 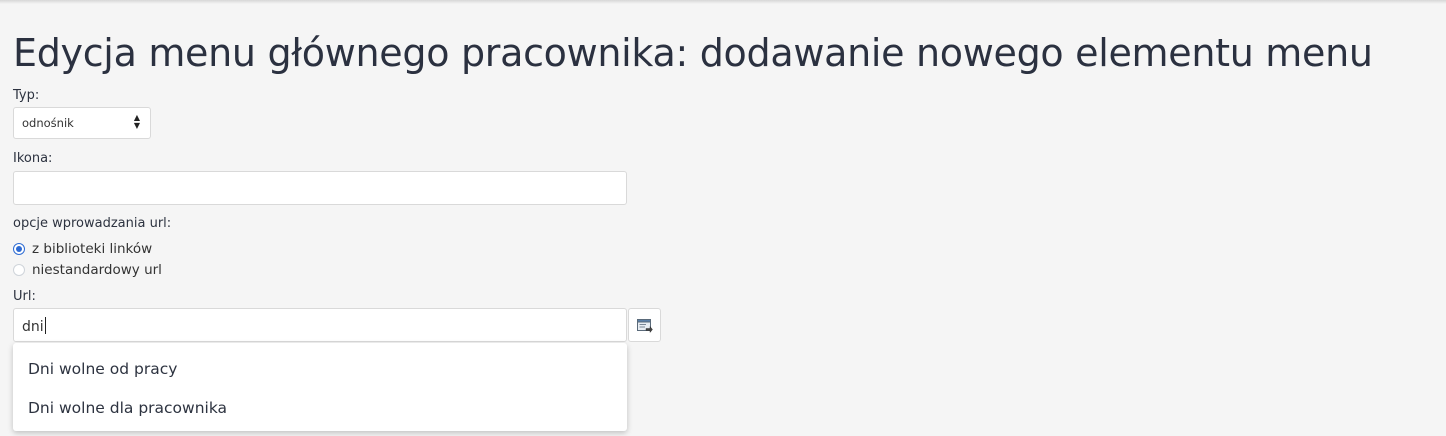 I want to click on url-input-value: dni, so click(x=34, y=326).